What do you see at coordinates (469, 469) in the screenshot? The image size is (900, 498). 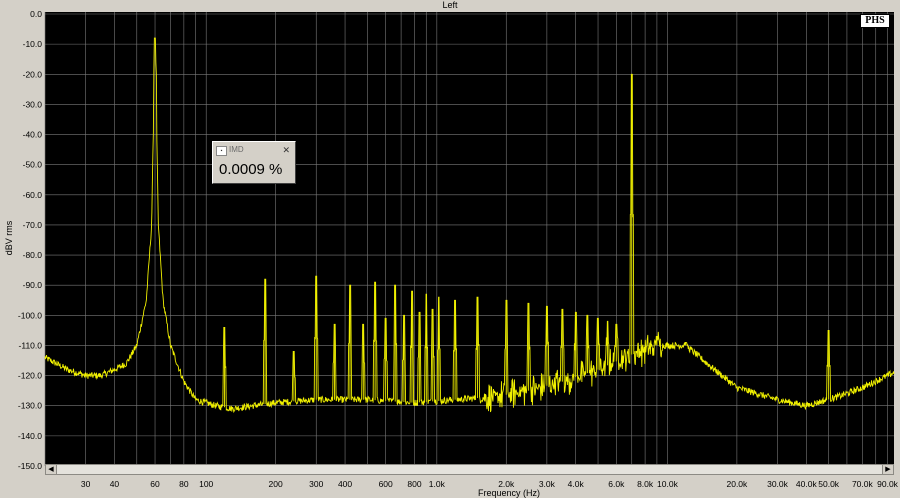 I see `horizontal-scrollbar: ◀ ▶` at bounding box center [469, 469].